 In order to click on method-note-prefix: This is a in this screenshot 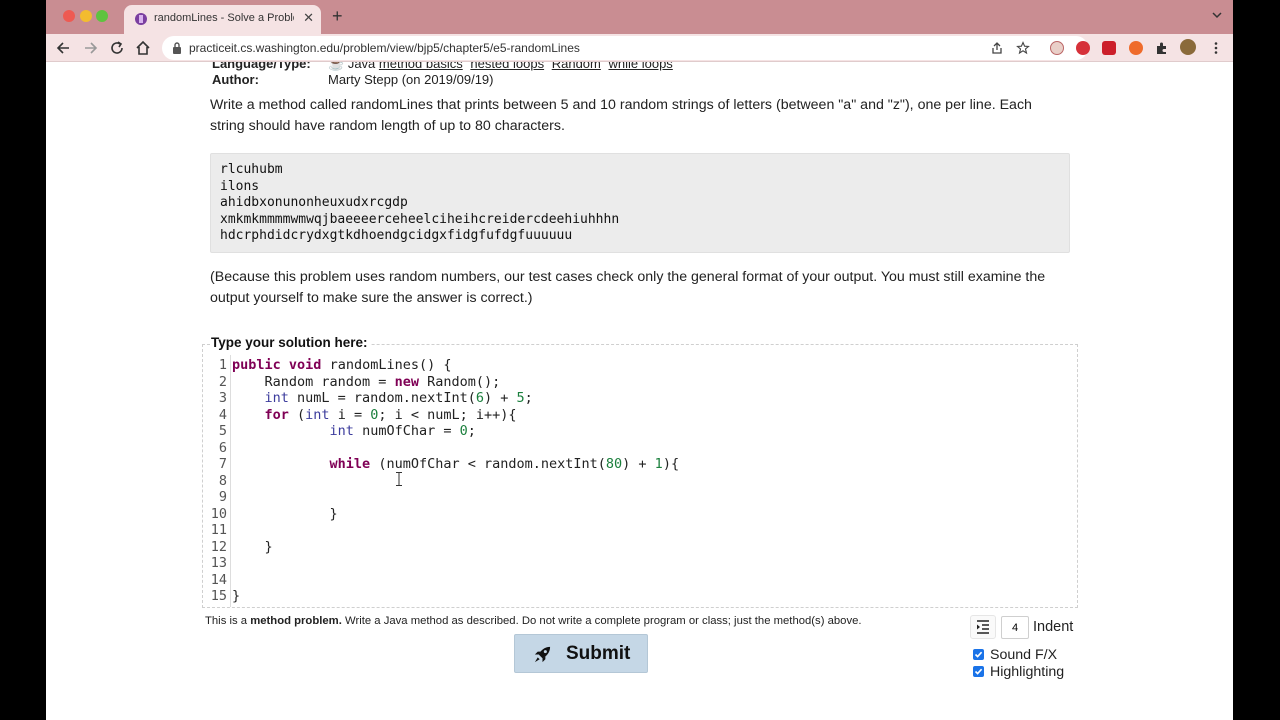, I will do `click(228, 621)`.